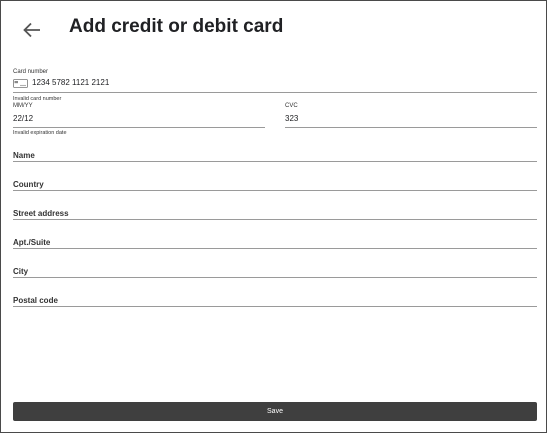 This screenshot has width=547, height=433. I want to click on expiry-underline, so click(139, 127).